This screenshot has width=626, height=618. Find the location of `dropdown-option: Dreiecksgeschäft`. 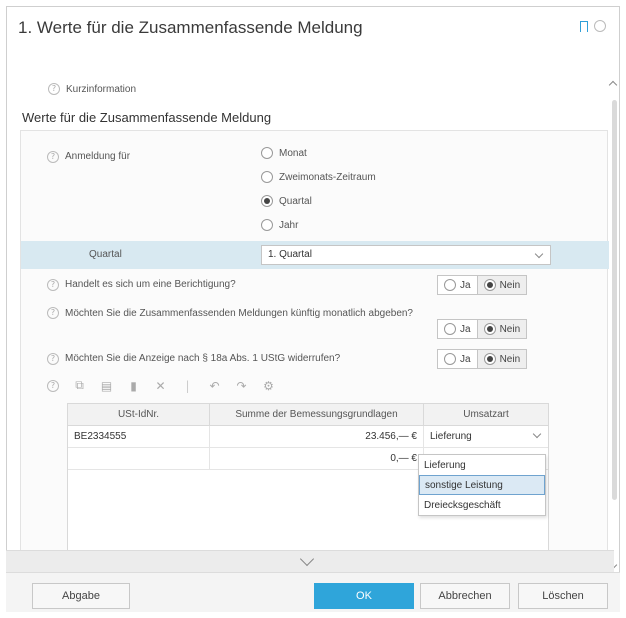

dropdown-option: Dreiecksgeschäft is located at coordinates (482, 505).